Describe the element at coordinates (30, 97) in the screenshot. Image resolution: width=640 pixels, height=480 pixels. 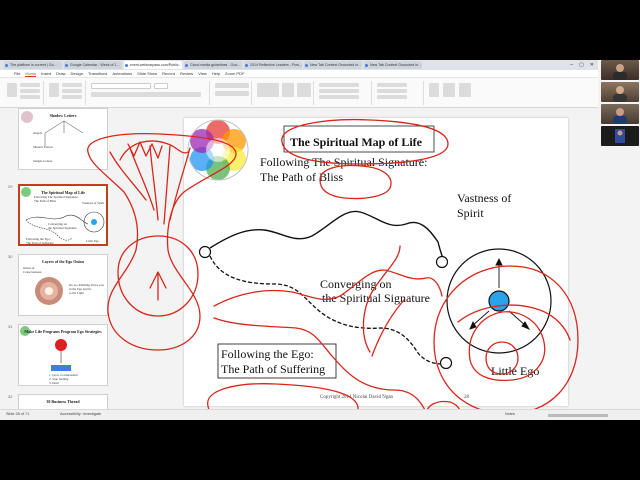
I see `format-painter-button` at that location.